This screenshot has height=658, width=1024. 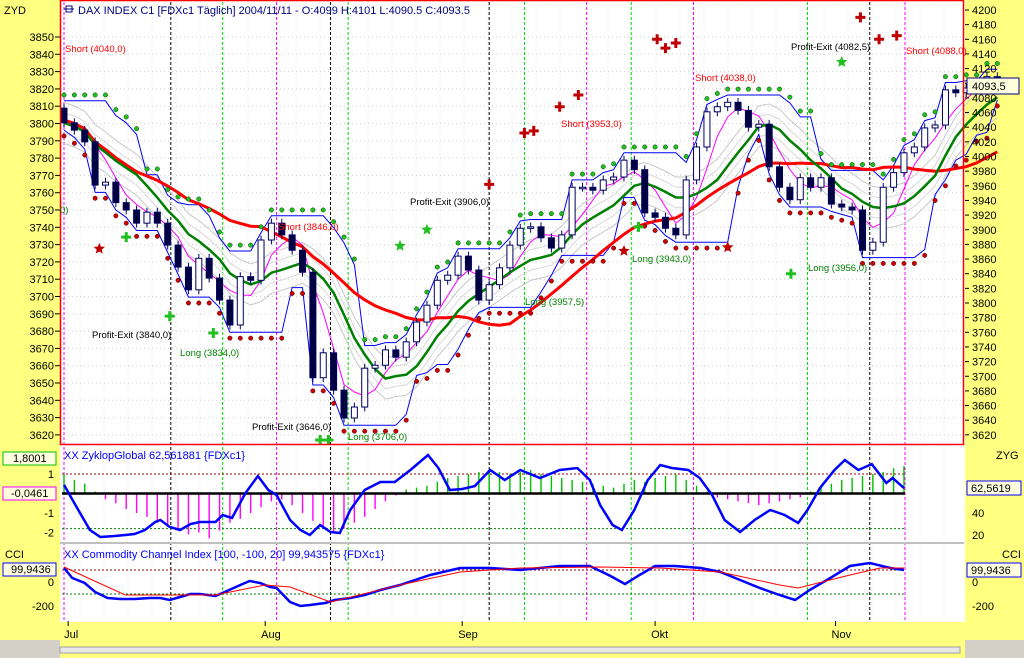 What do you see at coordinates (42, 332) in the screenshot?
I see `left-axis-tick-label: 3680` at bounding box center [42, 332].